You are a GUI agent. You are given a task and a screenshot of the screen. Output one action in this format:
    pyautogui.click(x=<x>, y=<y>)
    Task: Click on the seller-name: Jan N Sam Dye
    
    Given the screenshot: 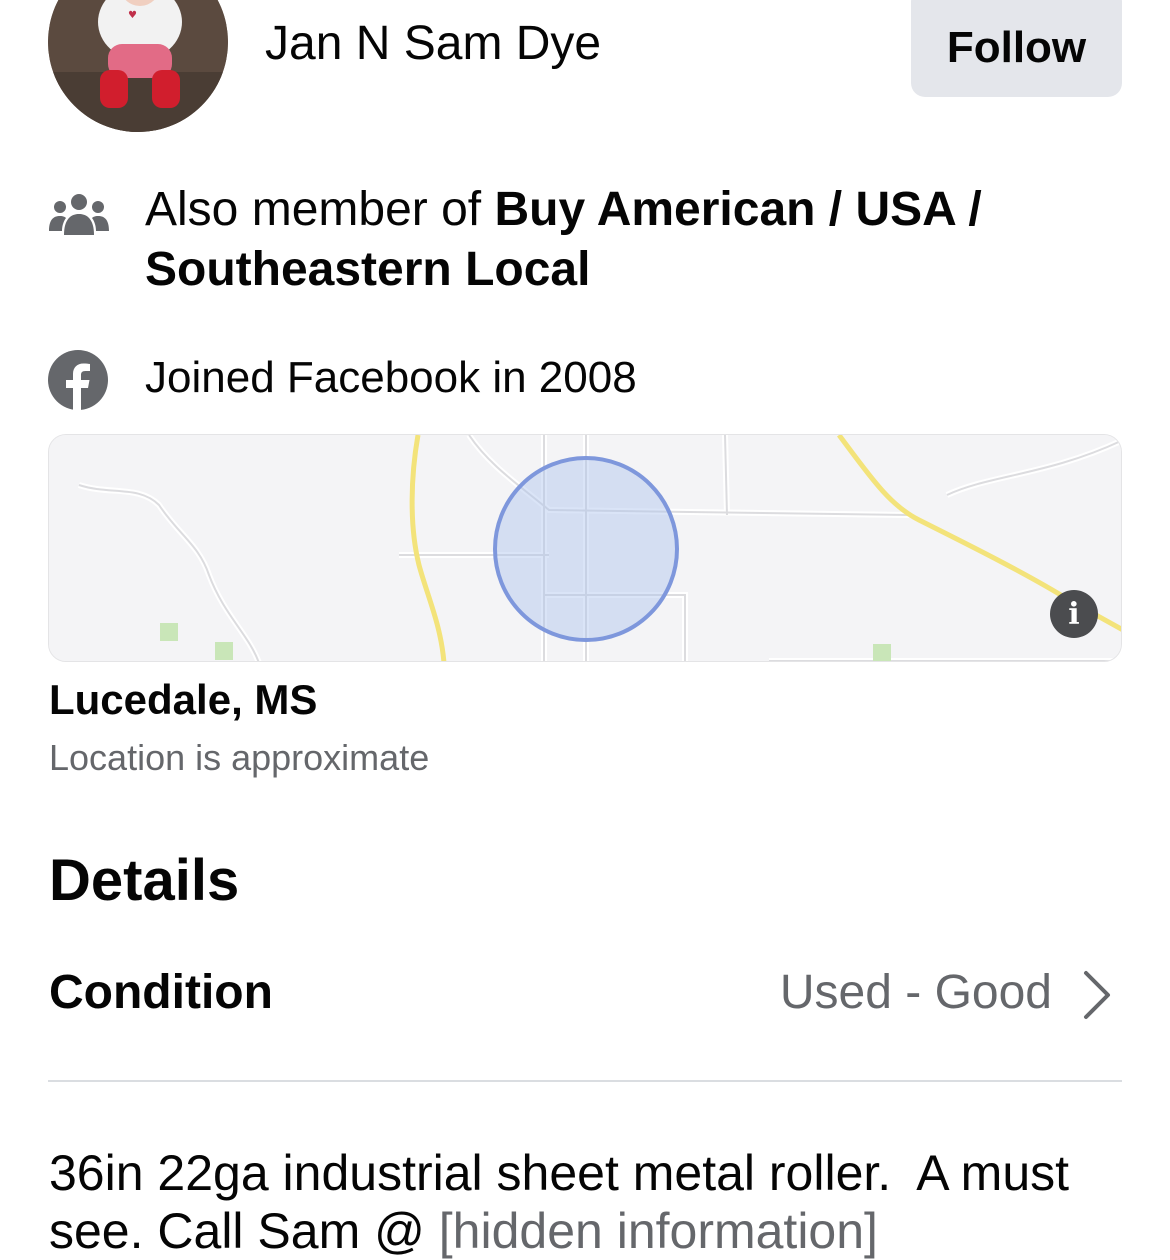 What is the action you would take?
    pyautogui.click(x=433, y=44)
    